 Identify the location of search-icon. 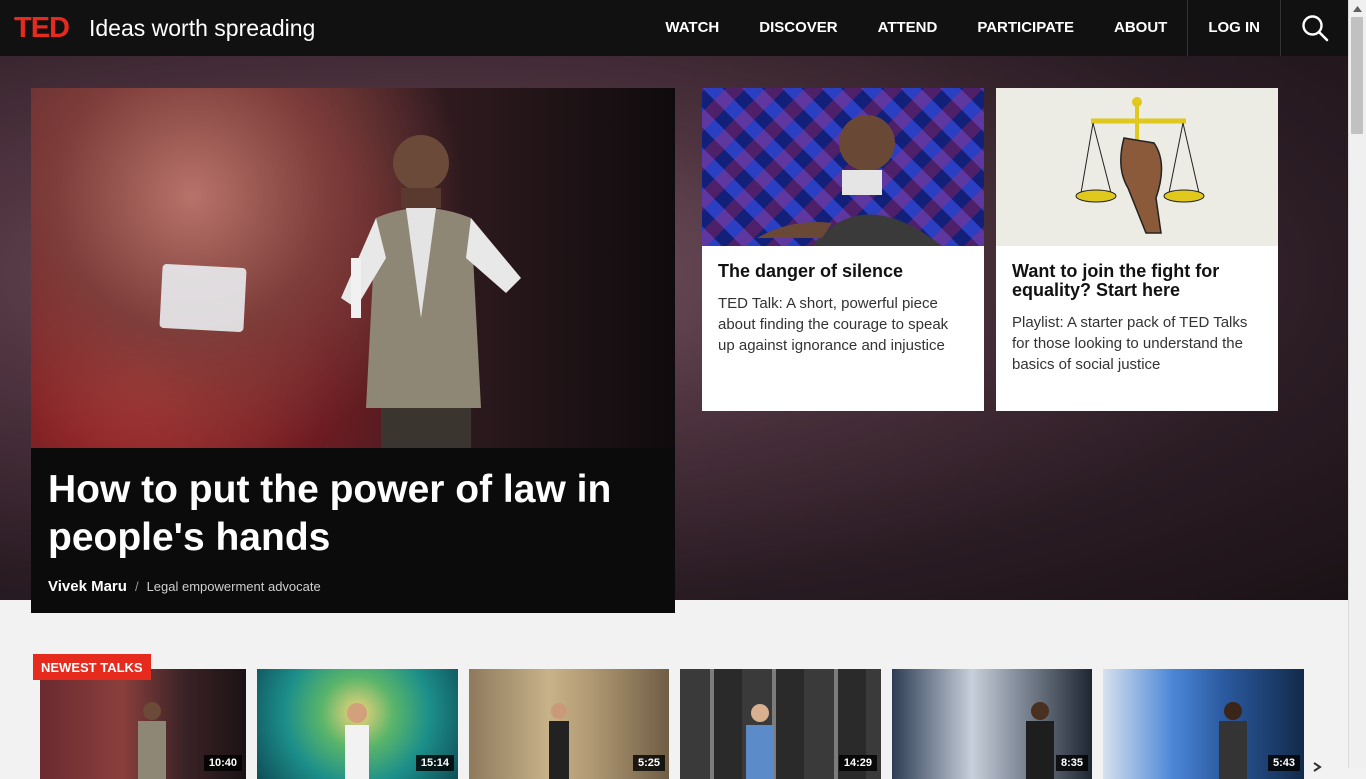
(1315, 28).